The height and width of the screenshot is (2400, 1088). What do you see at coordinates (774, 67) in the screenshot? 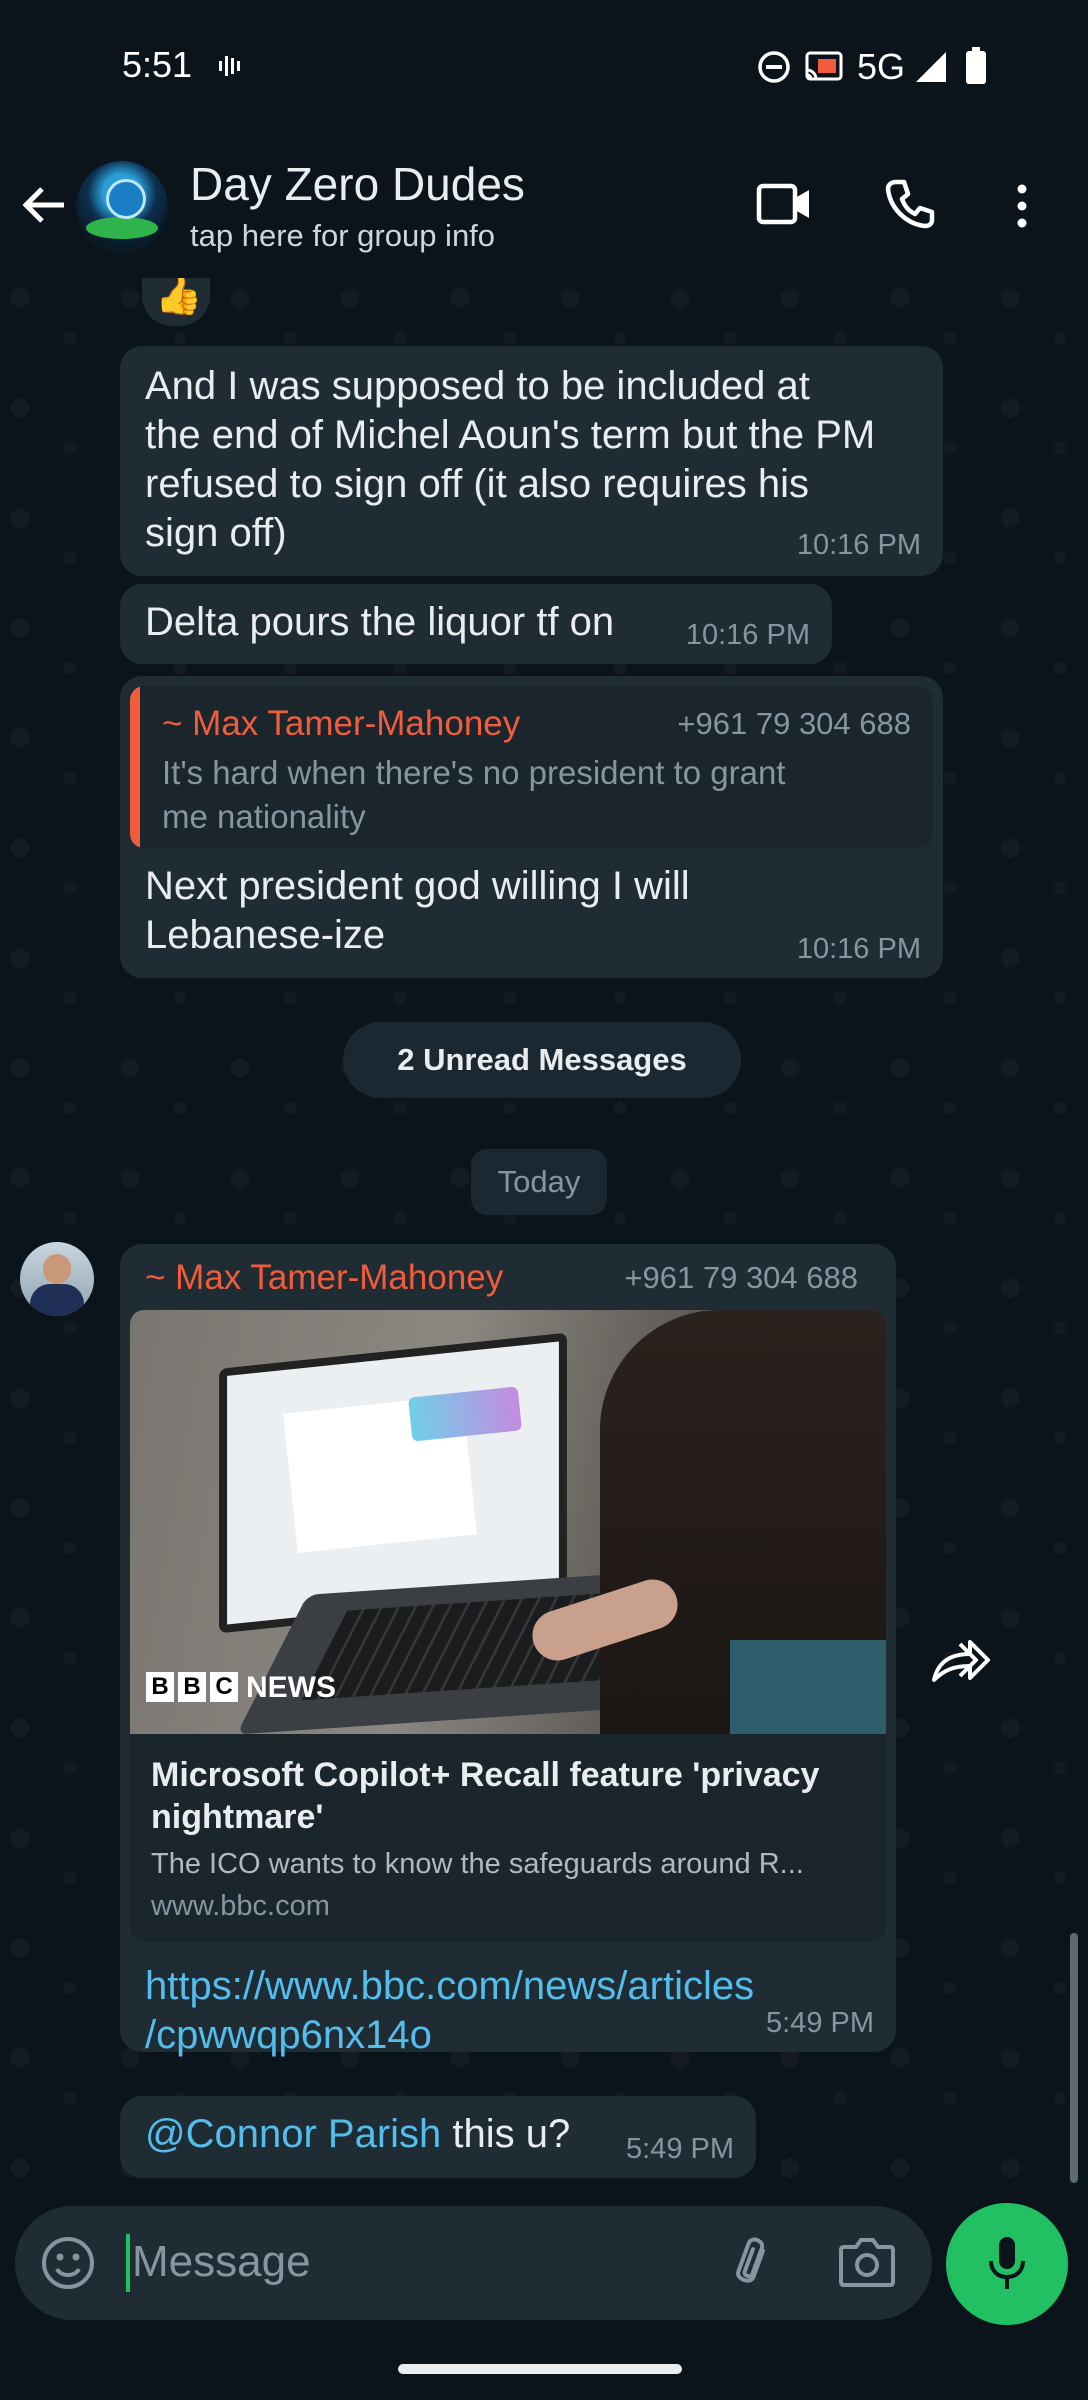
I see `do-not-disturb-icon` at bounding box center [774, 67].